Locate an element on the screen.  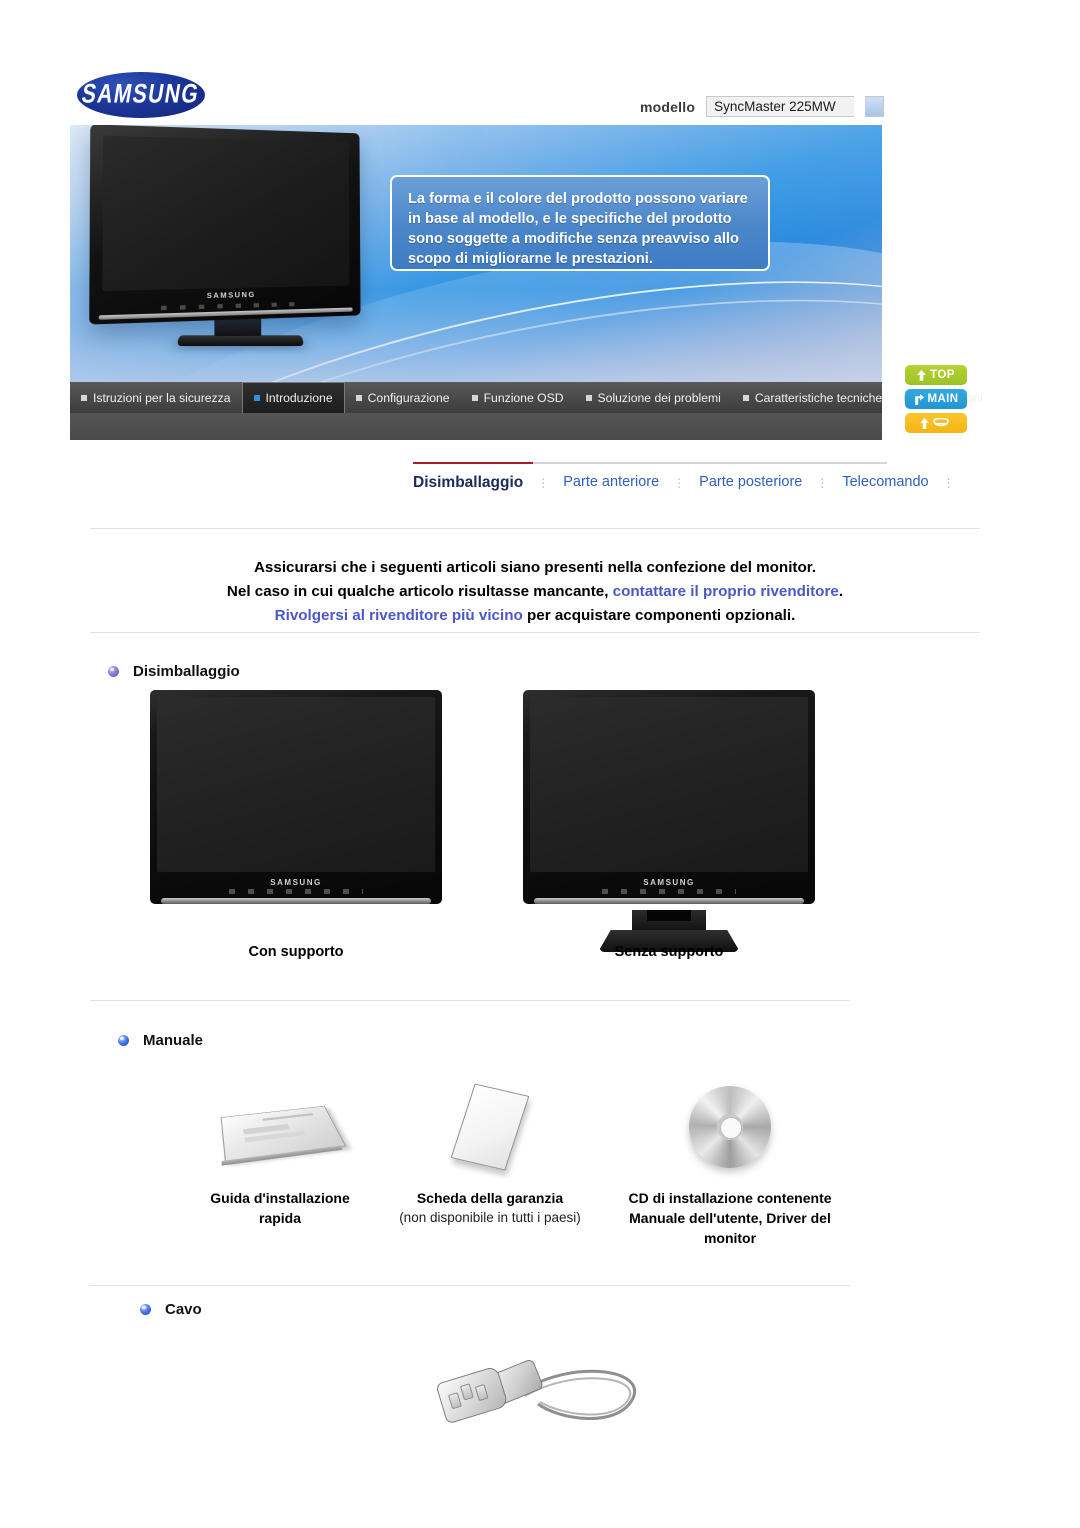
nav-item-caratteristiche-tecniche: Caratteristiche tecniche is located at coordinates (812, 397).